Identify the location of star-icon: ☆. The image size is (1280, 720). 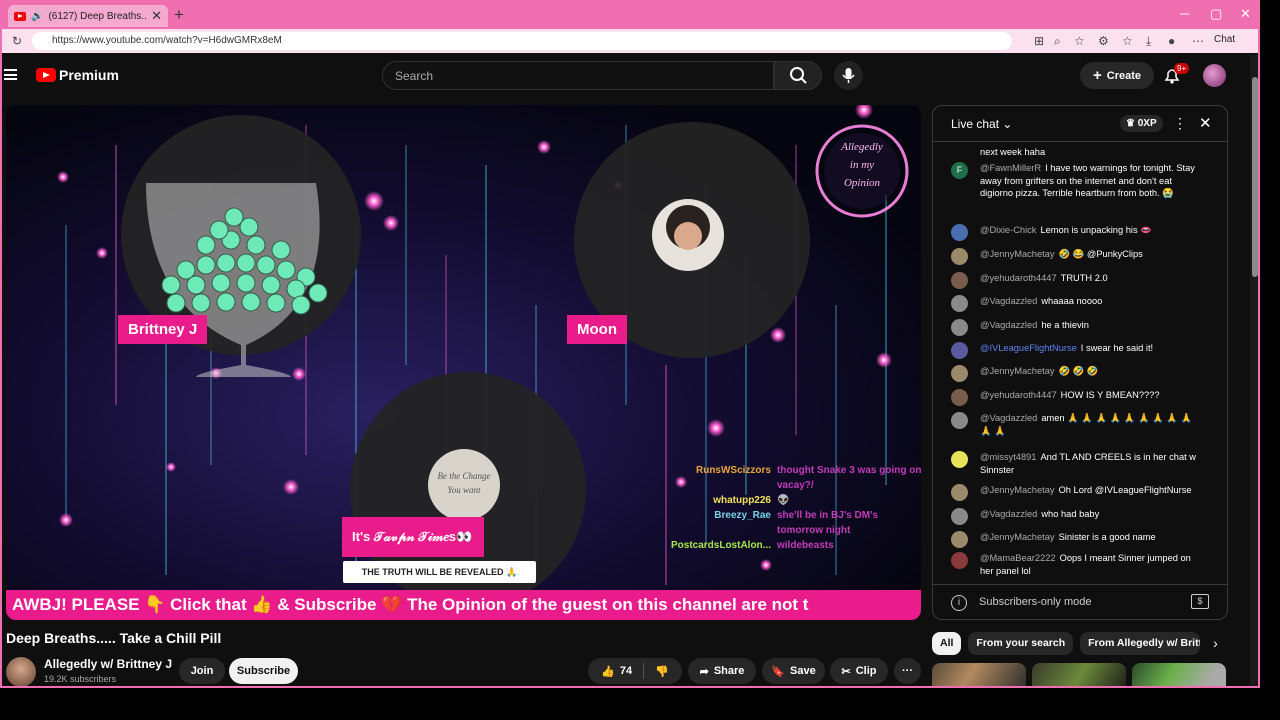
(1079, 41).